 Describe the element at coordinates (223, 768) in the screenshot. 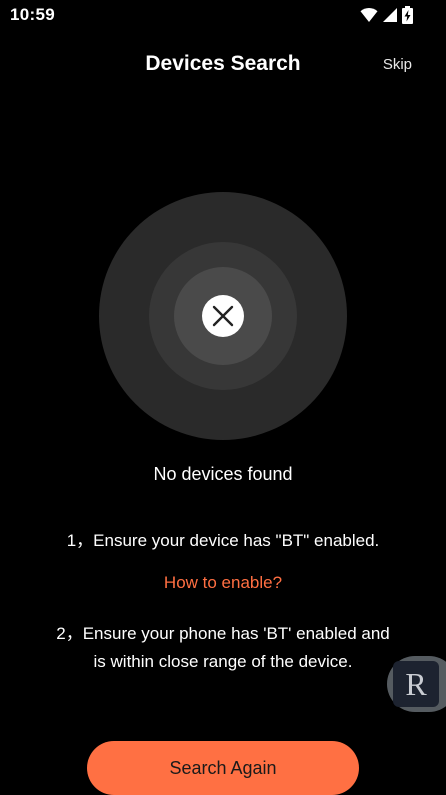

I see `search-again-button: Search Again` at that location.